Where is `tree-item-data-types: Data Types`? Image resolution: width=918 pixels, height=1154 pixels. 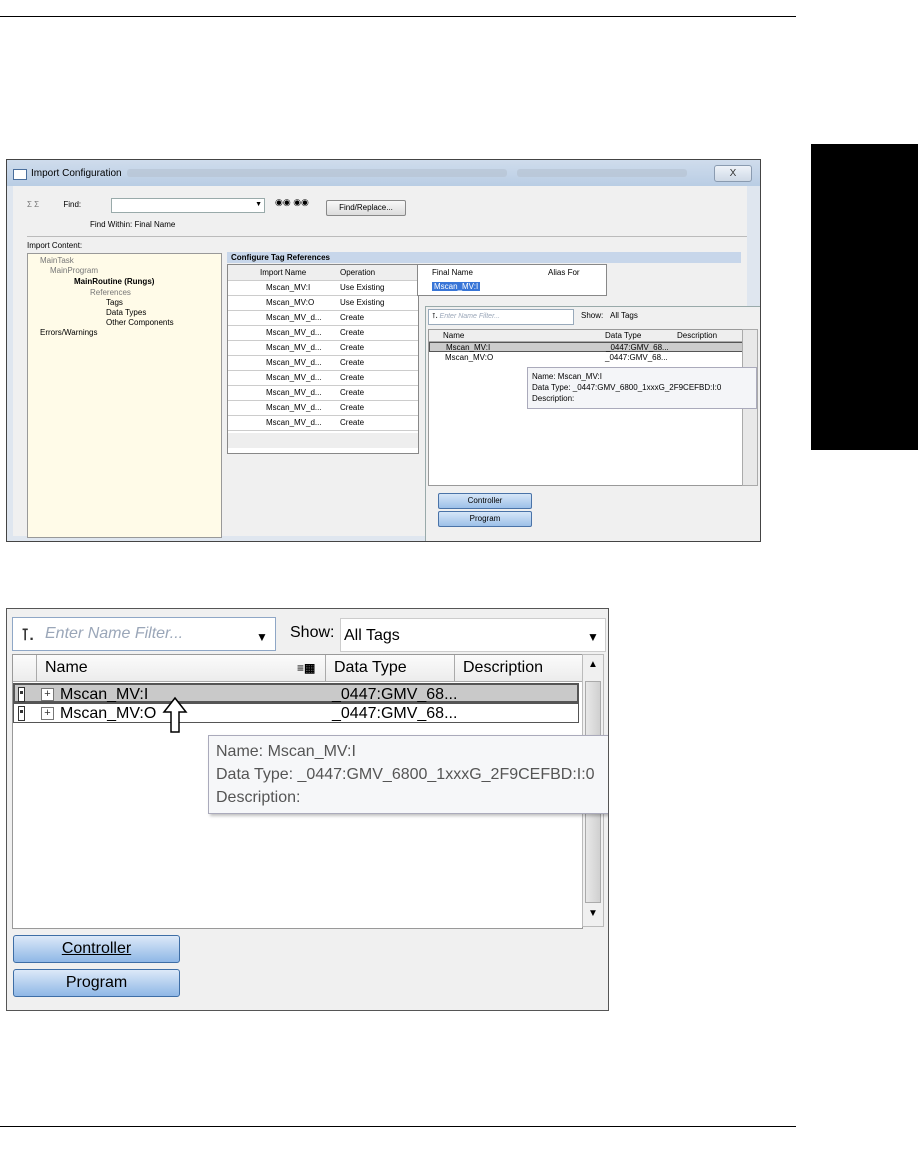
tree-item-data-types: Data Types is located at coordinates (126, 312).